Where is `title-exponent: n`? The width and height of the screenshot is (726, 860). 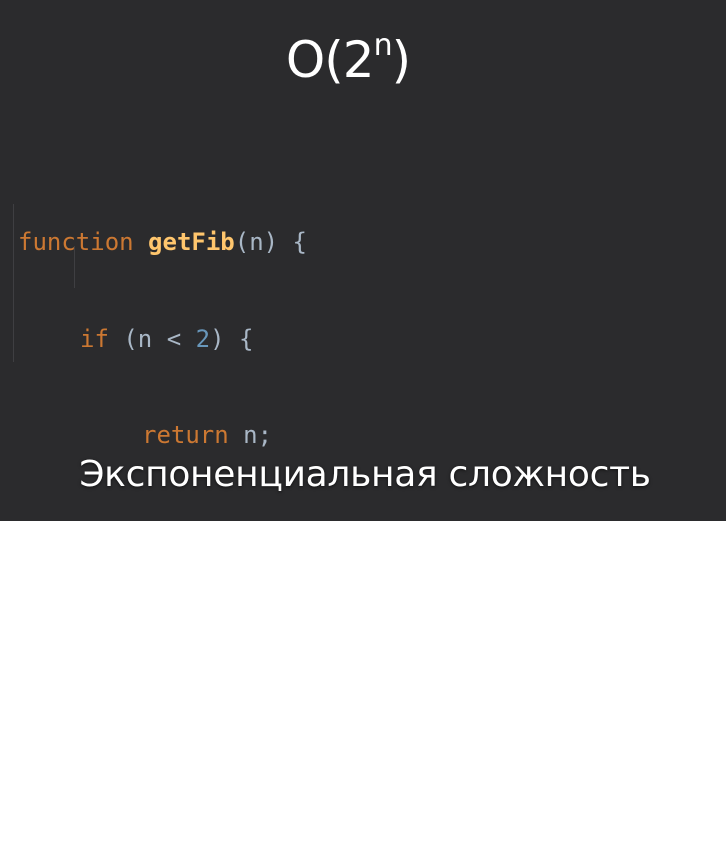
title-exponent: n is located at coordinates (383, 45).